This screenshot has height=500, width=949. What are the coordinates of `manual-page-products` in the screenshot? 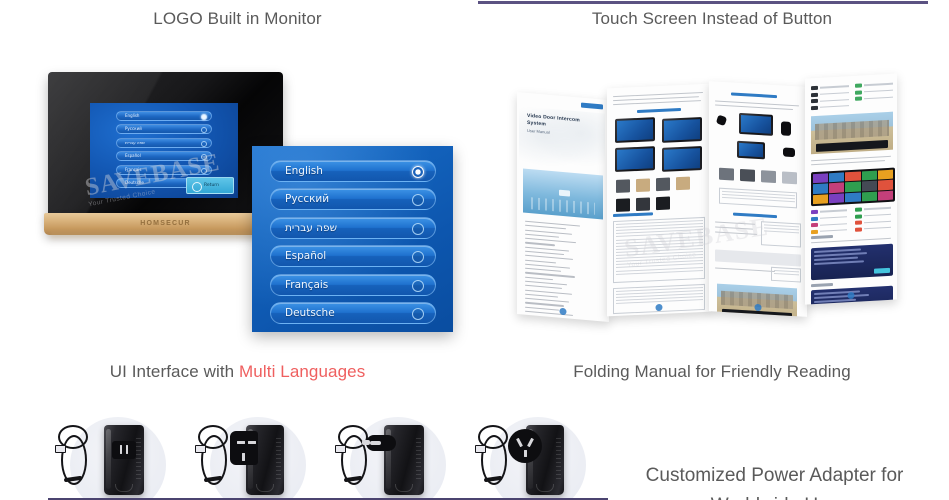 It's located at (659, 200).